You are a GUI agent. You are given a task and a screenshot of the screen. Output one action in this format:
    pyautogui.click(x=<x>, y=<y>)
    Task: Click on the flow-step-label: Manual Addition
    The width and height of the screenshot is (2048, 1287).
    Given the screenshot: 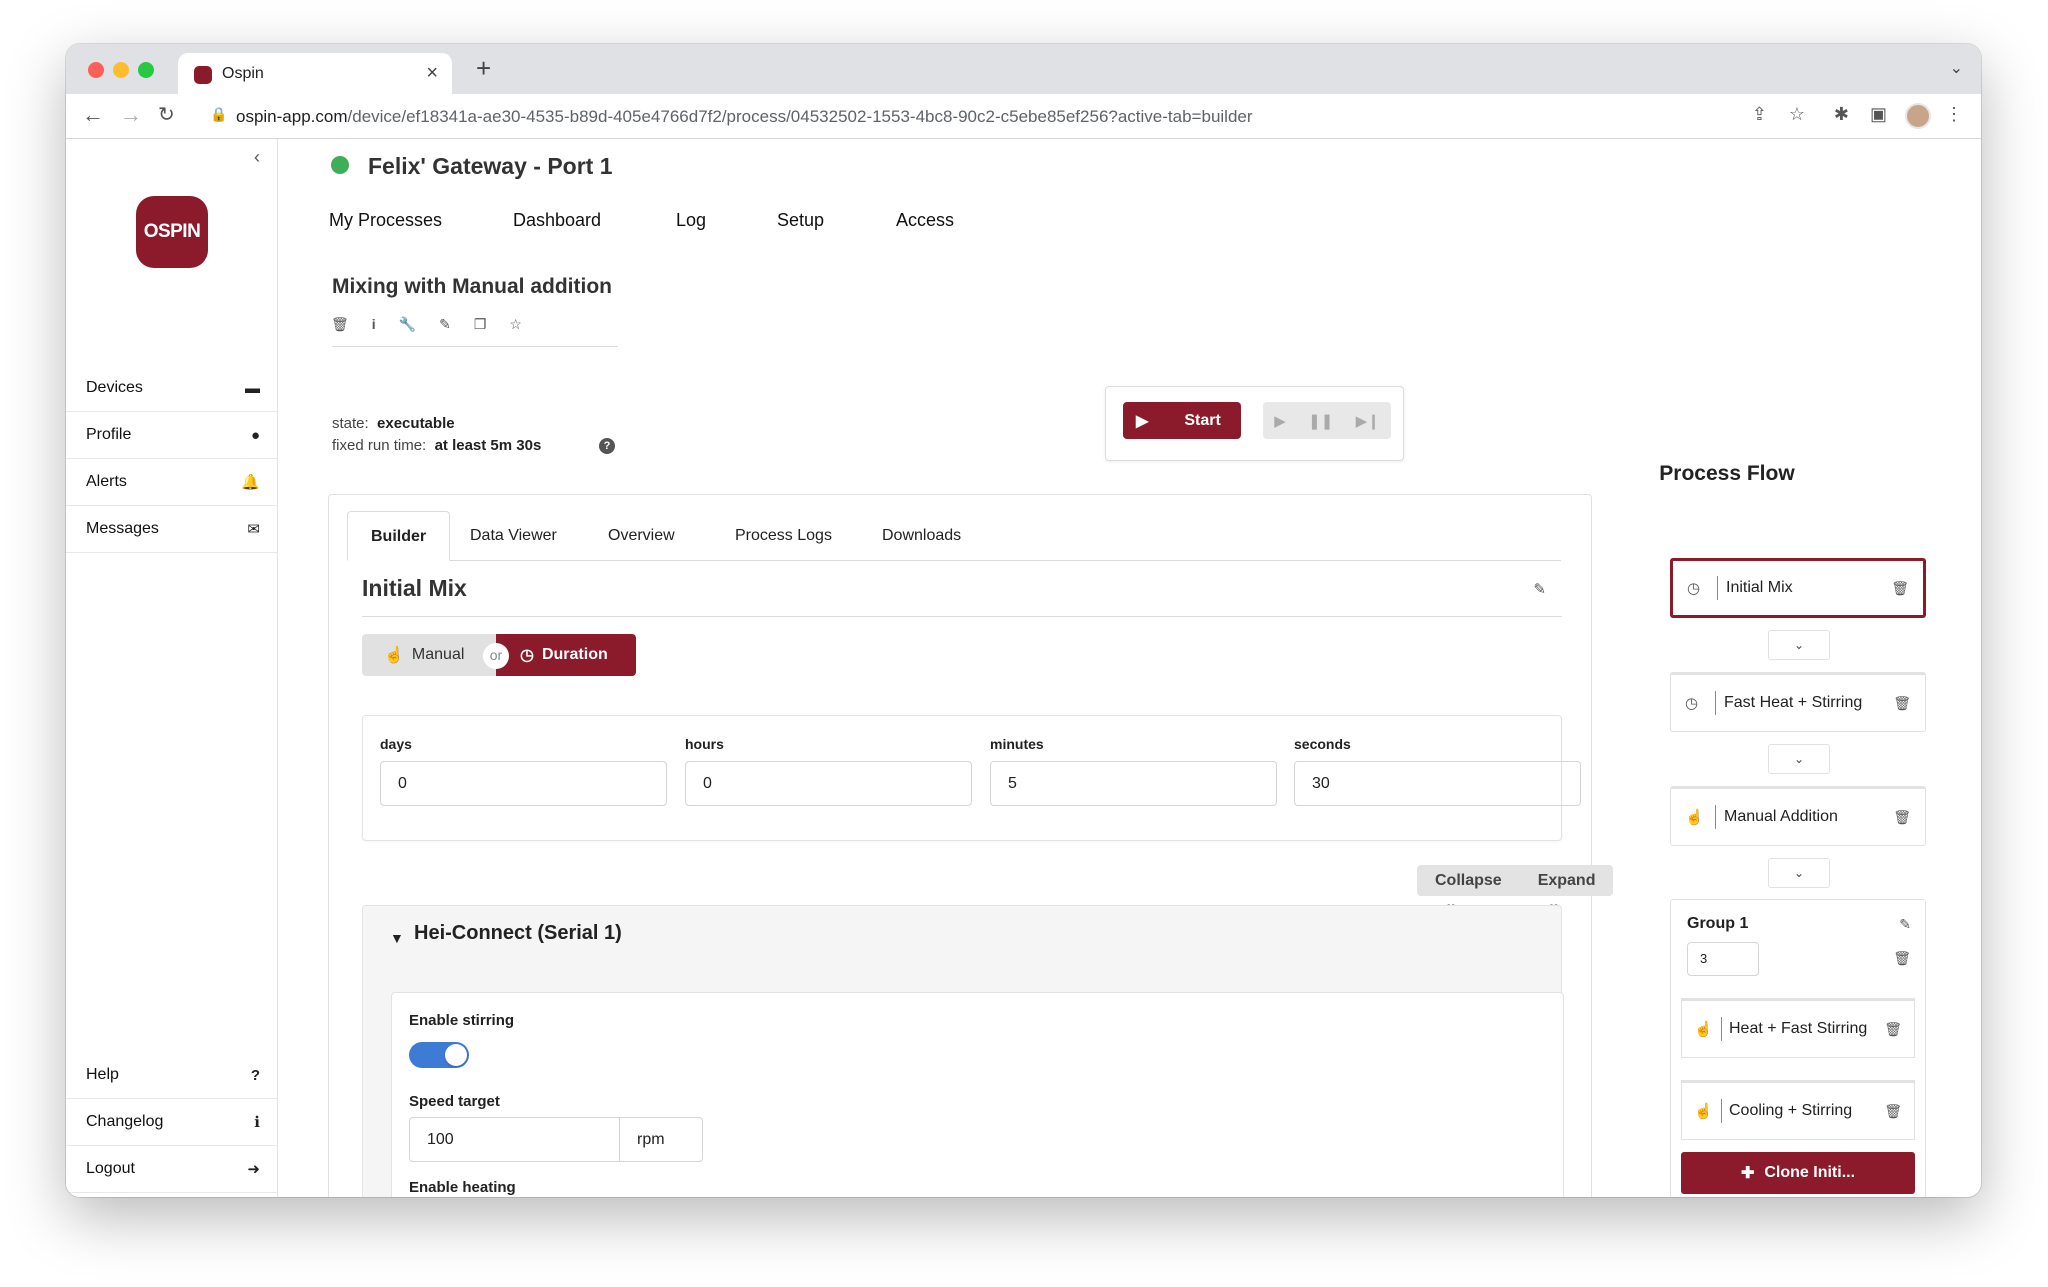 What is the action you would take?
    pyautogui.click(x=1781, y=816)
    